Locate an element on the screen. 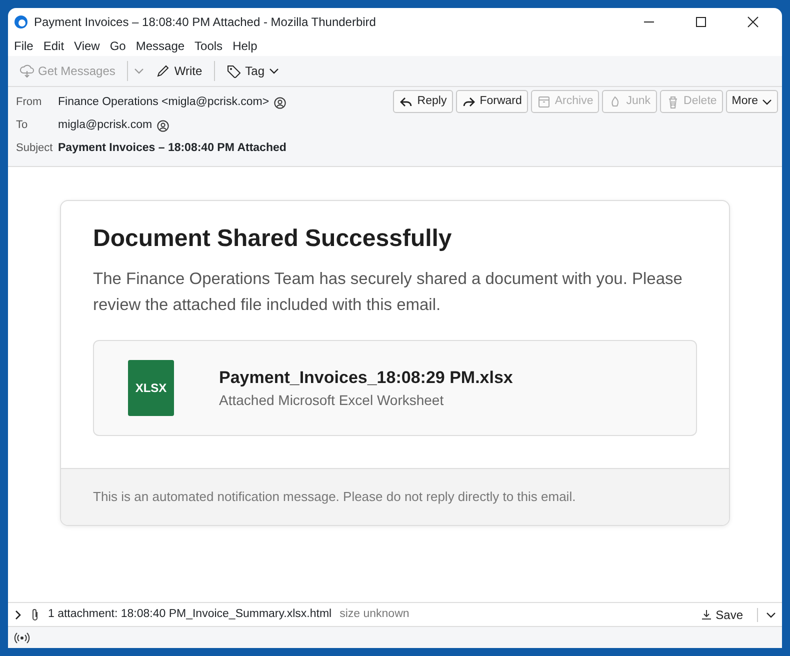 The width and height of the screenshot is (790, 656). menu-item: File is located at coordinates (24, 46).